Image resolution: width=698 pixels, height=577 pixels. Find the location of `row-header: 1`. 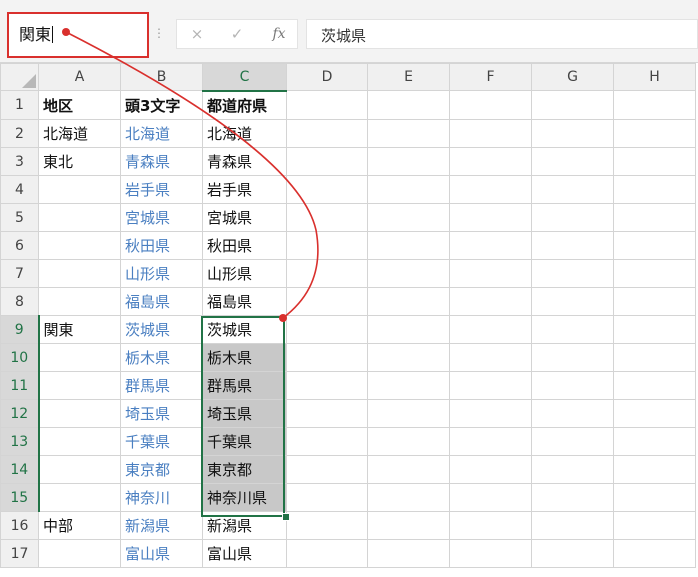

row-header: 1 is located at coordinates (19, 105).